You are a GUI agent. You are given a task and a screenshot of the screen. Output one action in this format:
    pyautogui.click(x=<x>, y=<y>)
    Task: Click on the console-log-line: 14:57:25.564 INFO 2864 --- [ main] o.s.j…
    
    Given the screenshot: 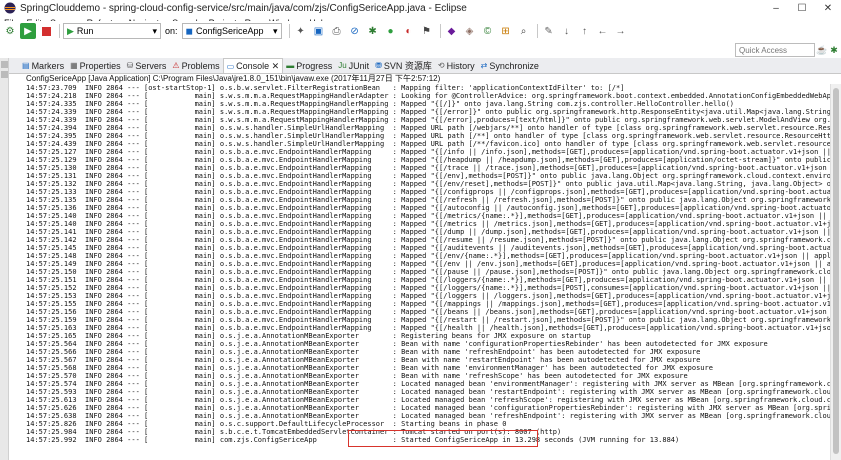 What is the action you would take?
    pyautogui.click(x=397, y=344)
    